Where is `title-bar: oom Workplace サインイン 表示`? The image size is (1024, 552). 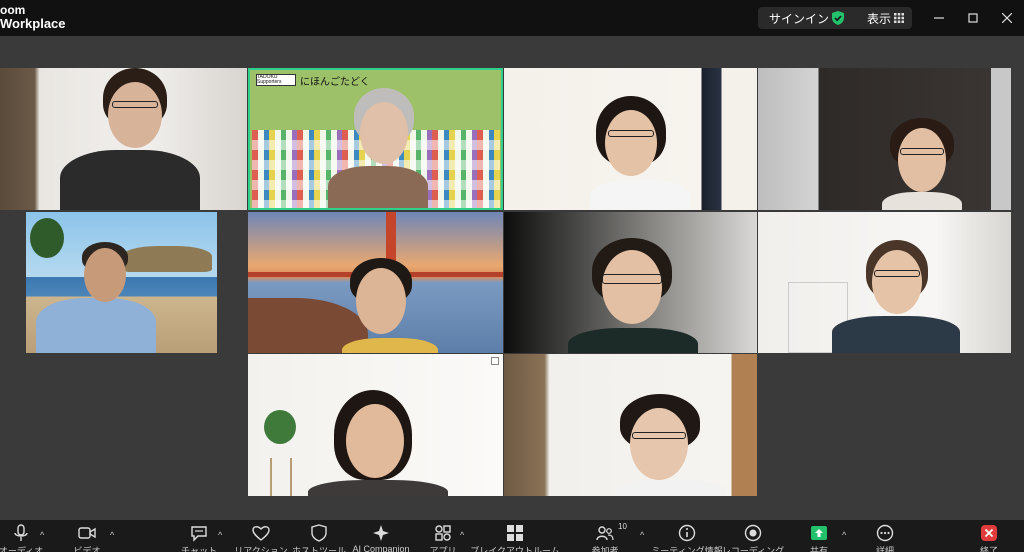 title-bar: oom Workplace サインイン 表示 is located at coordinates (512, 18).